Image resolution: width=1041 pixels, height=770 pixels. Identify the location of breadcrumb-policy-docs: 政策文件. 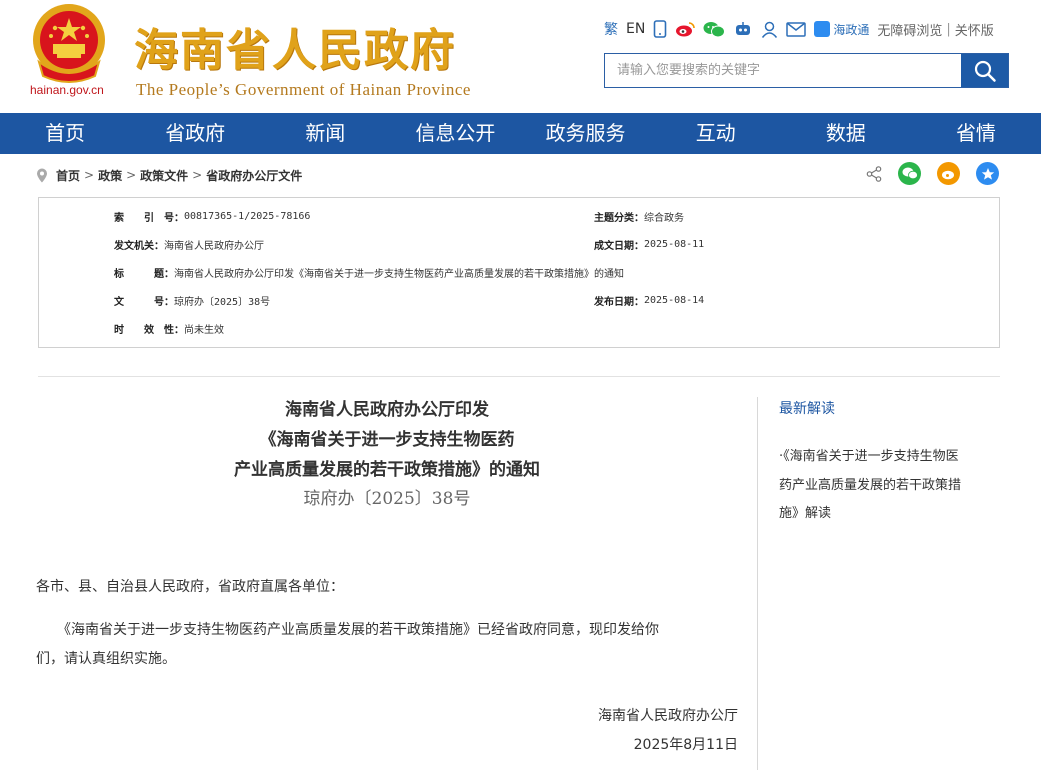
(164, 175).